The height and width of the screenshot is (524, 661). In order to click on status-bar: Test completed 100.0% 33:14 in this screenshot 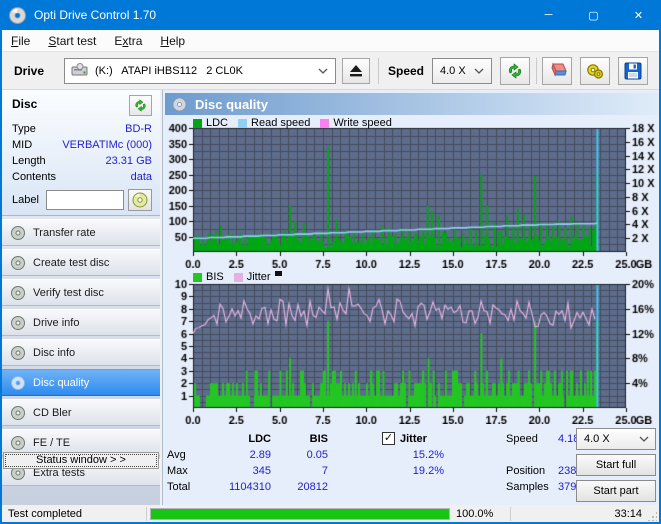, I will do `click(330, 514)`.